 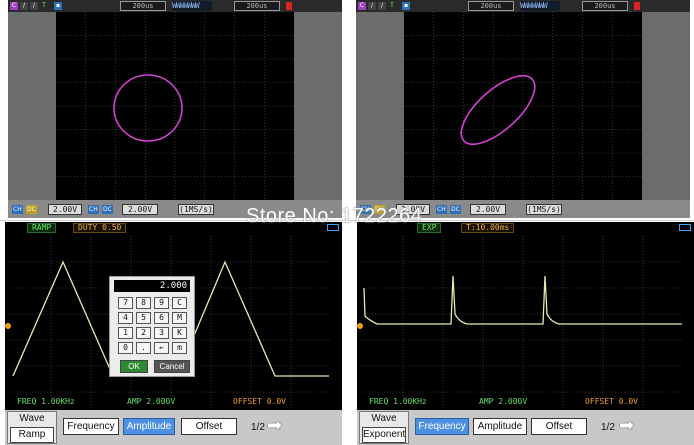 What do you see at coordinates (134, 366) in the screenshot?
I see `keypad-ok-button: OK` at bounding box center [134, 366].